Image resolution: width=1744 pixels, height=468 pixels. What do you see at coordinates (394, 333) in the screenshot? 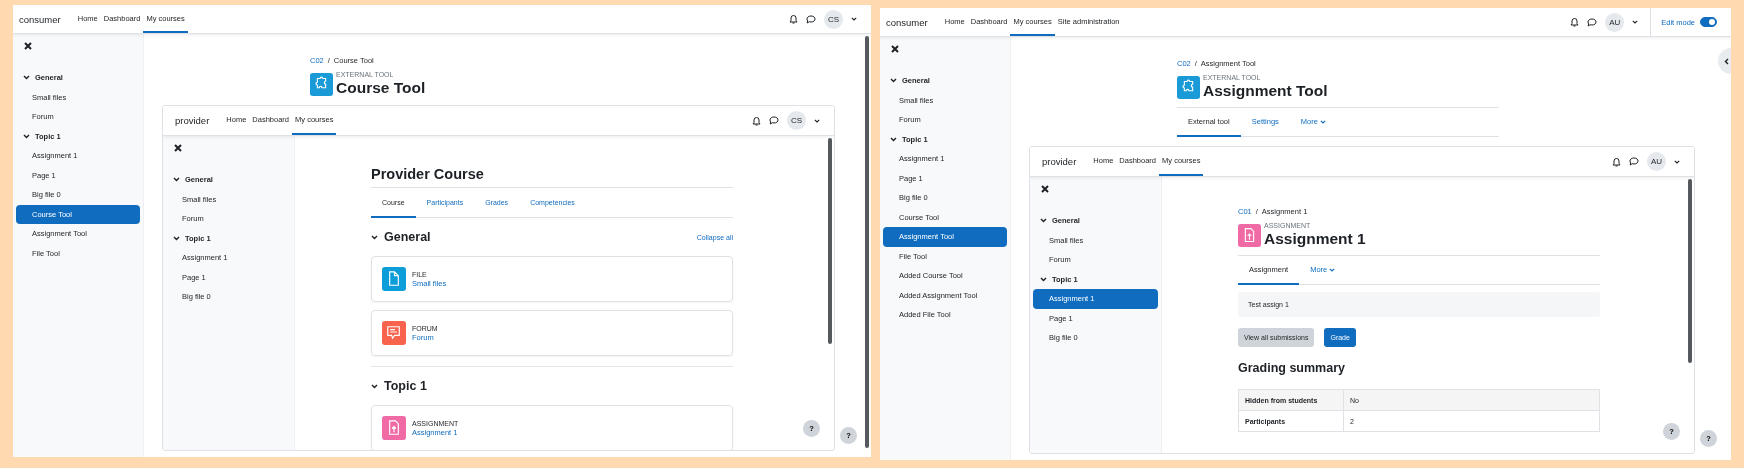
I see `speech-bubble-icon` at bounding box center [394, 333].